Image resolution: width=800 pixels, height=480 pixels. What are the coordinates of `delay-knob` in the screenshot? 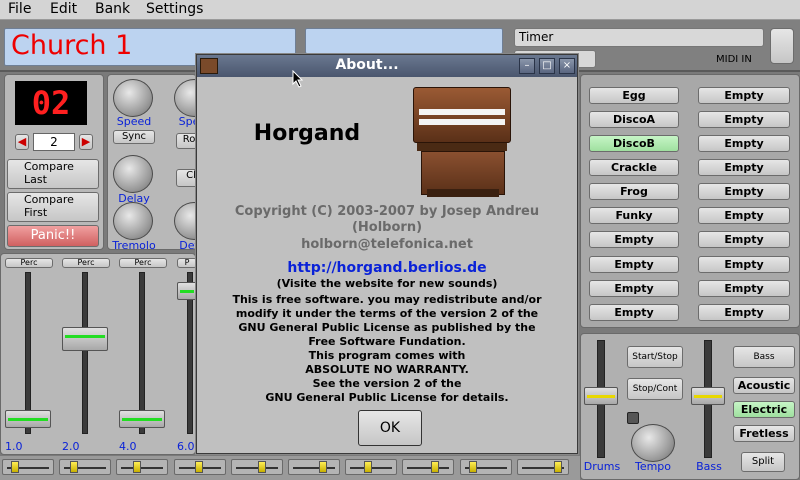 It's located at (133, 174).